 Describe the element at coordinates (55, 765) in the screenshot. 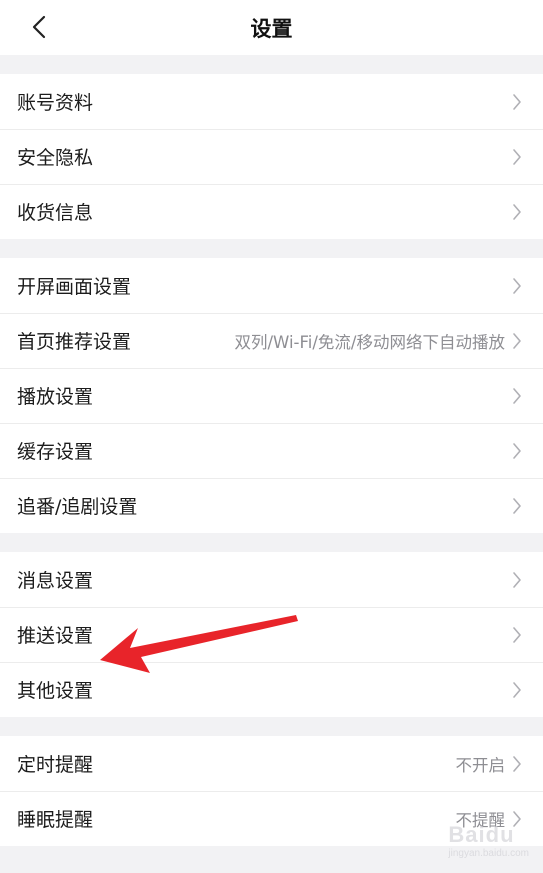

I see `settings-item-label: 定时提醒` at that location.